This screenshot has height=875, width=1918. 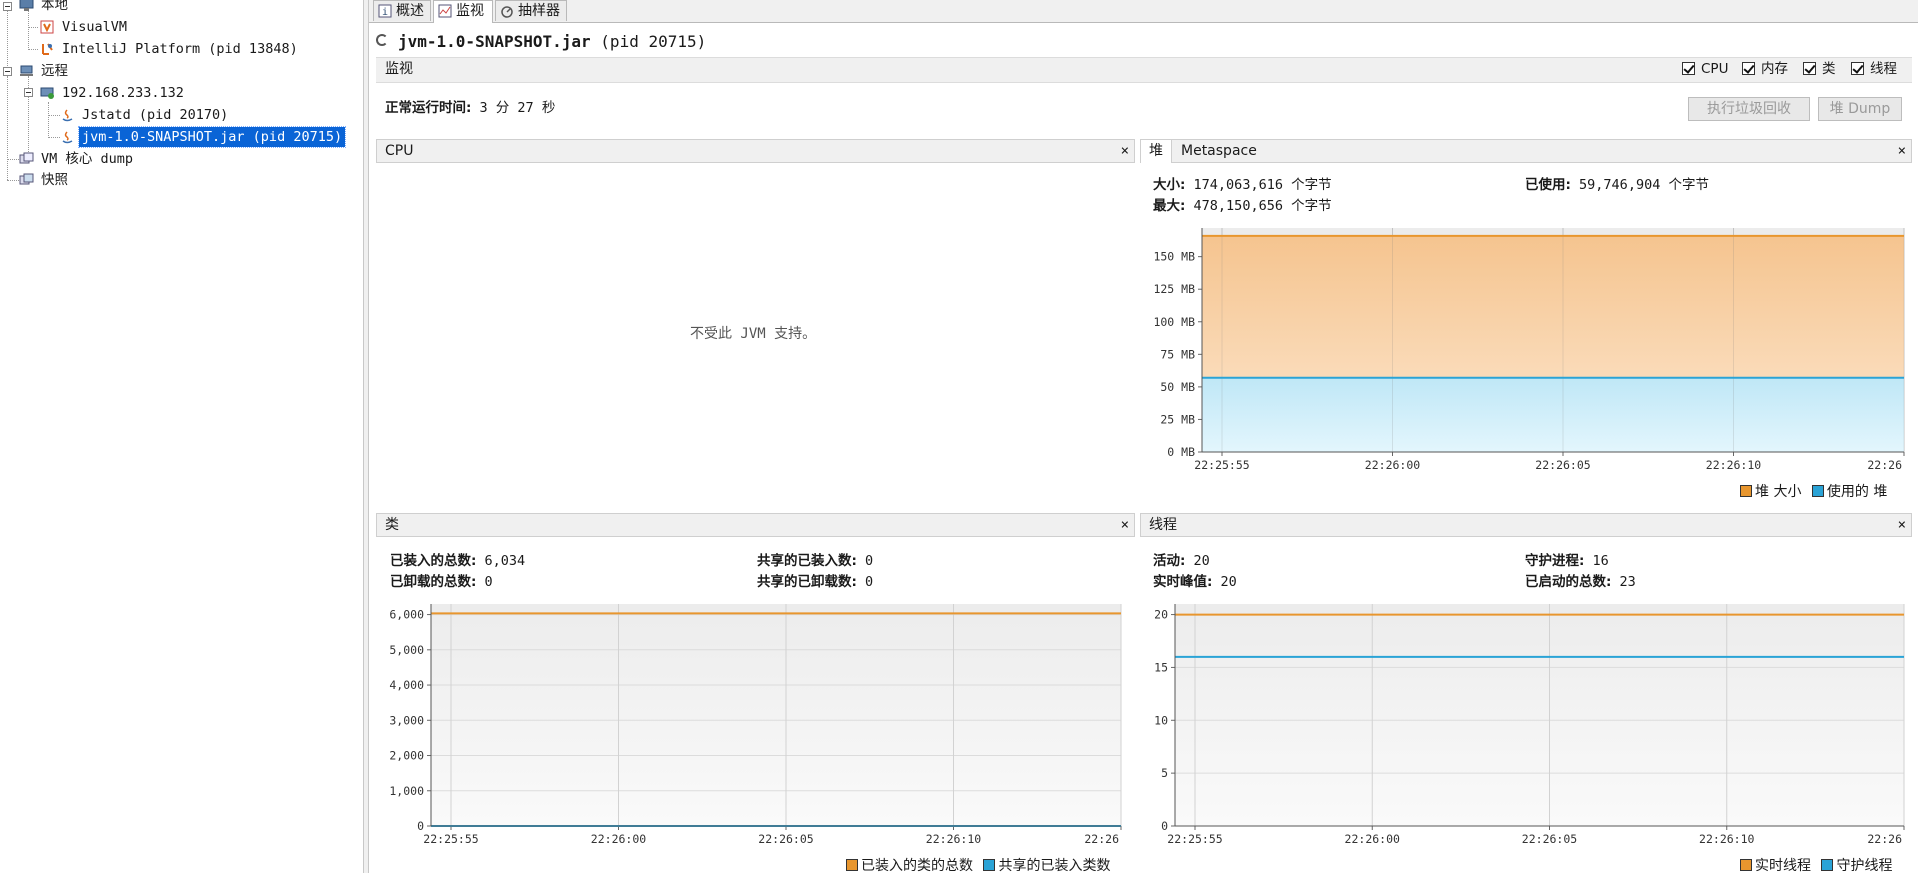 I want to click on tab-overview: i 概述, so click(x=402, y=10).